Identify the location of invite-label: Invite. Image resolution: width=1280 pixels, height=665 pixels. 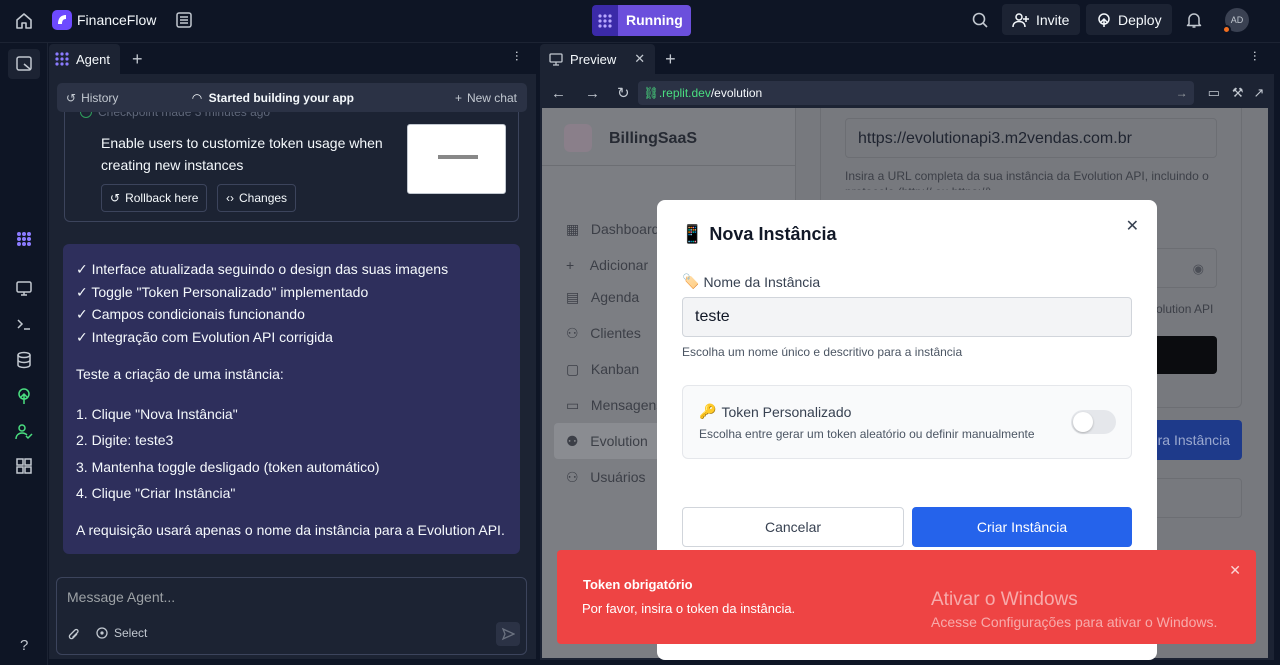
(1053, 19).